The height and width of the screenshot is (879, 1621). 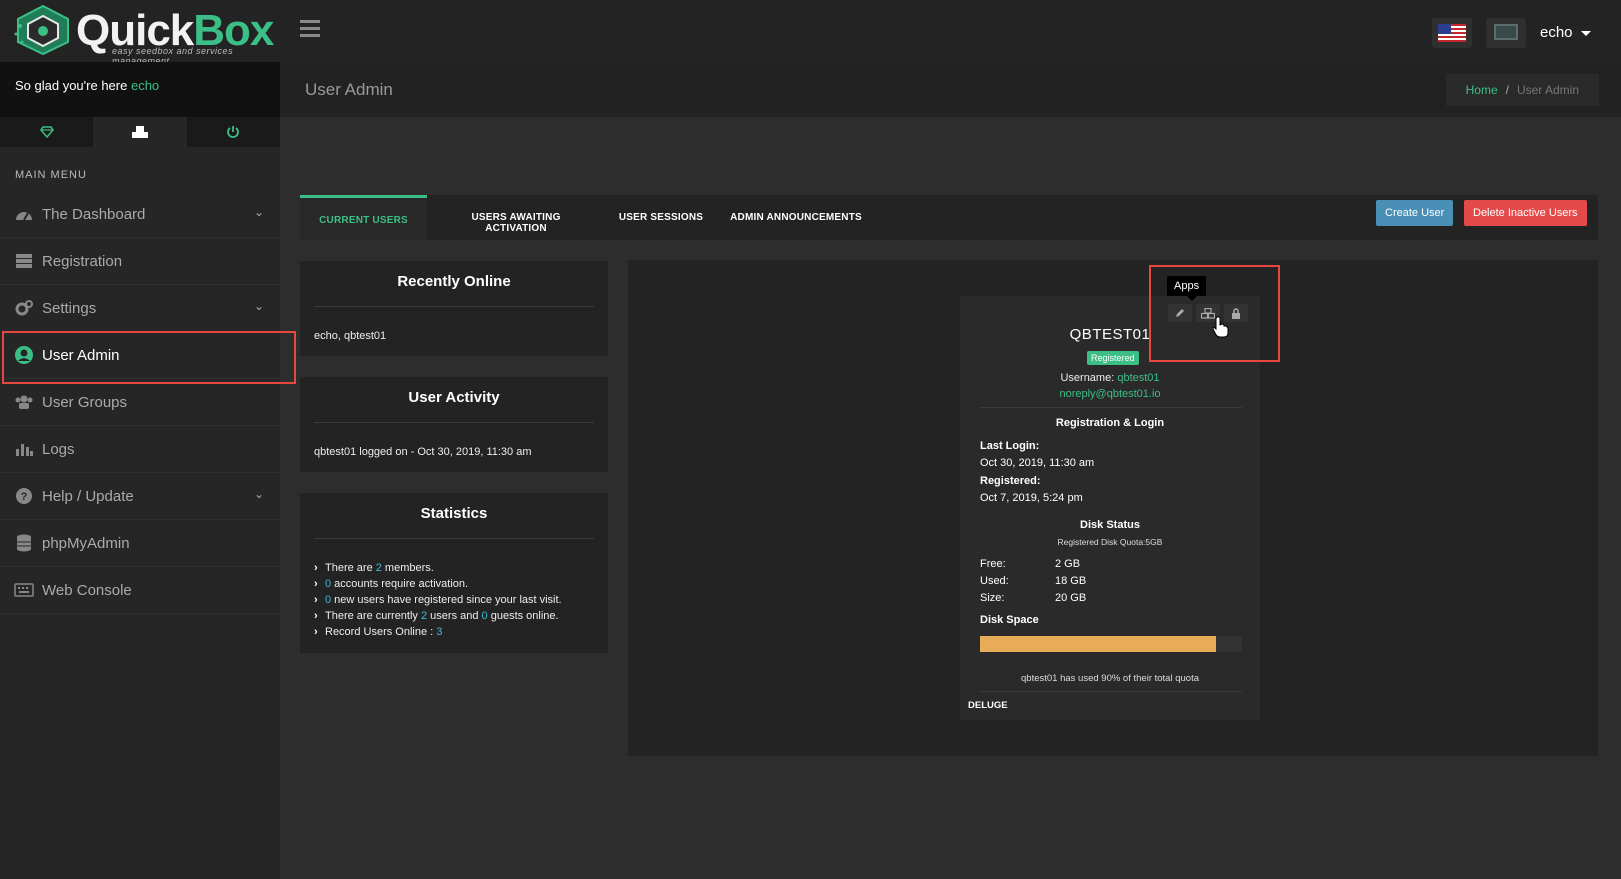 What do you see at coordinates (1585, 33) in the screenshot?
I see `caret-down-icon` at bounding box center [1585, 33].